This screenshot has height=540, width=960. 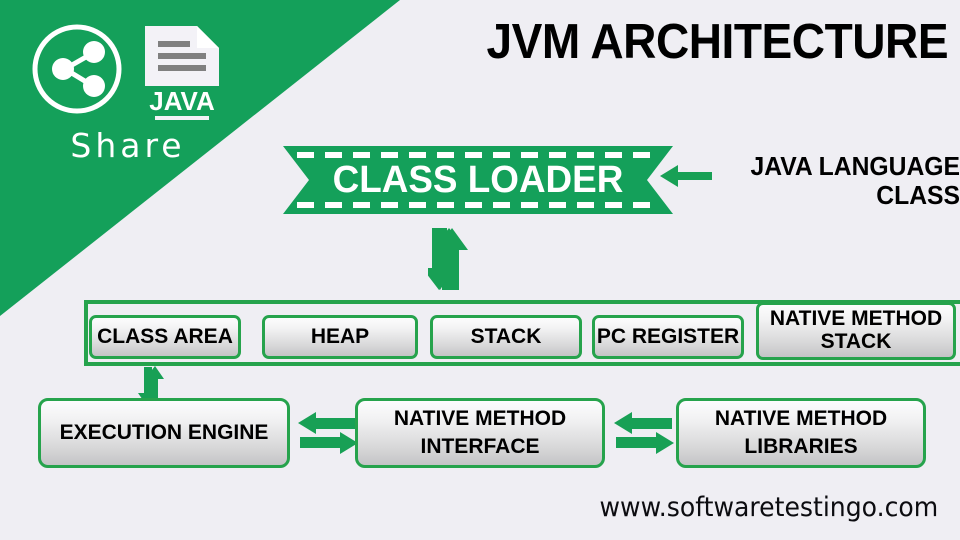 What do you see at coordinates (445, 259) in the screenshot?
I see `double-arrow-vertical-icon` at bounding box center [445, 259].